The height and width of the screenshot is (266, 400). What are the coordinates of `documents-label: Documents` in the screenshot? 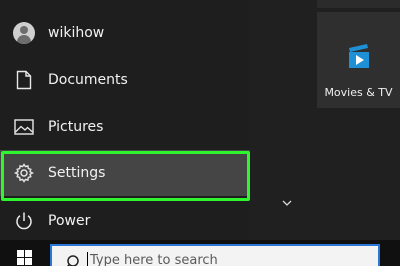 It's located at (88, 80).